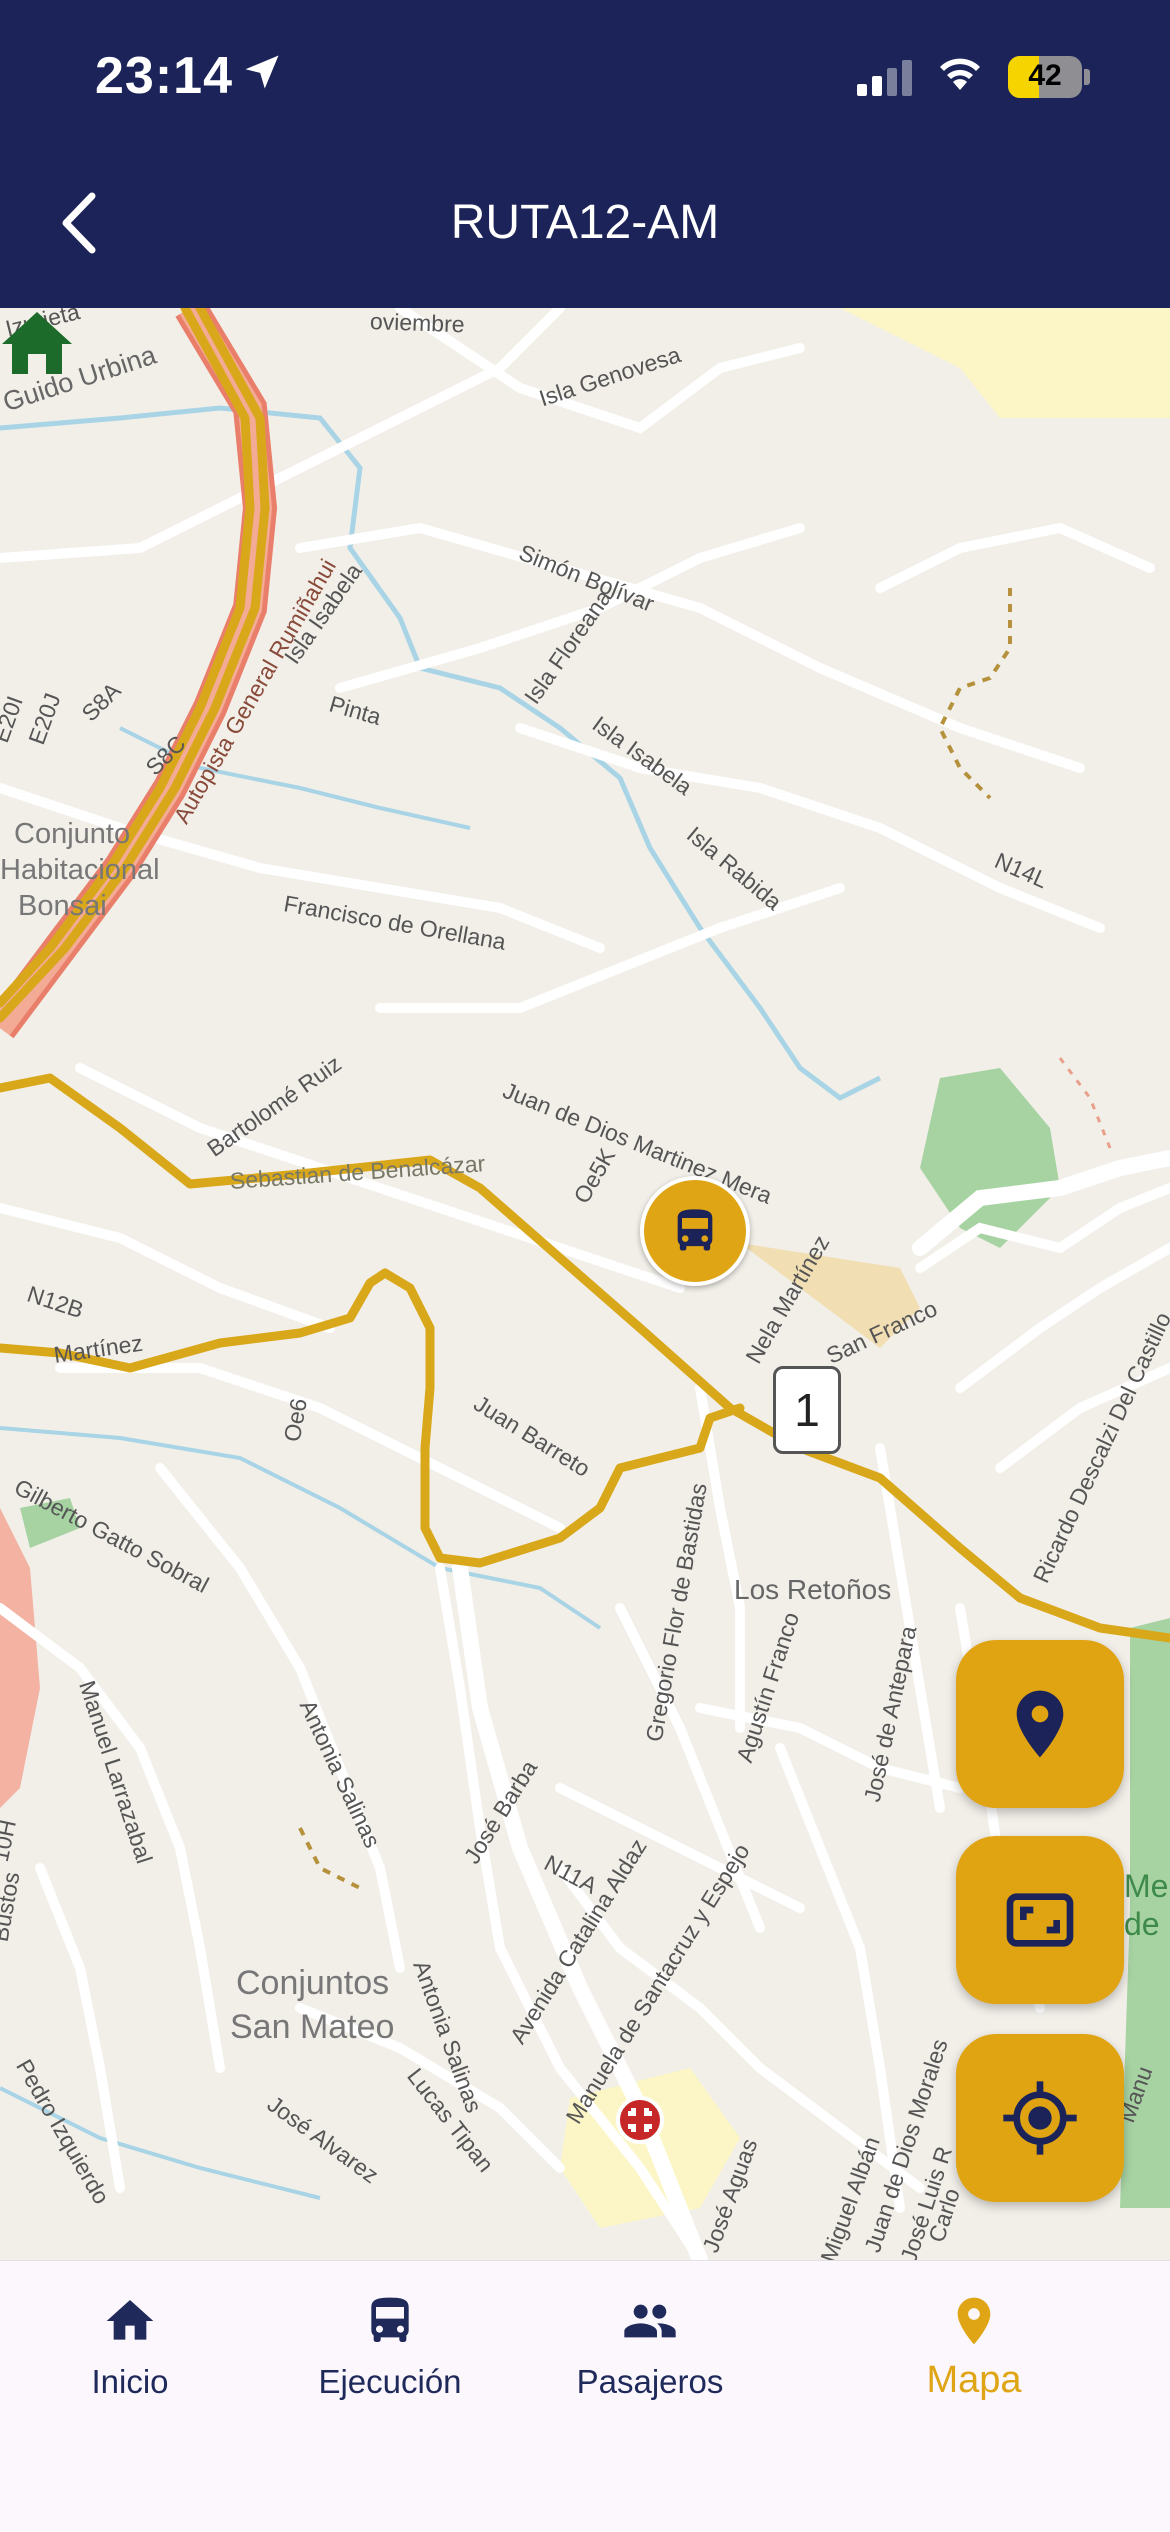 The image size is (1170, 2532). What do you see at coordinates (585, 154) in the screenshot?
I see `app-header: 23:14 42 RUTA12-AM` at bounding box center [585, 154].